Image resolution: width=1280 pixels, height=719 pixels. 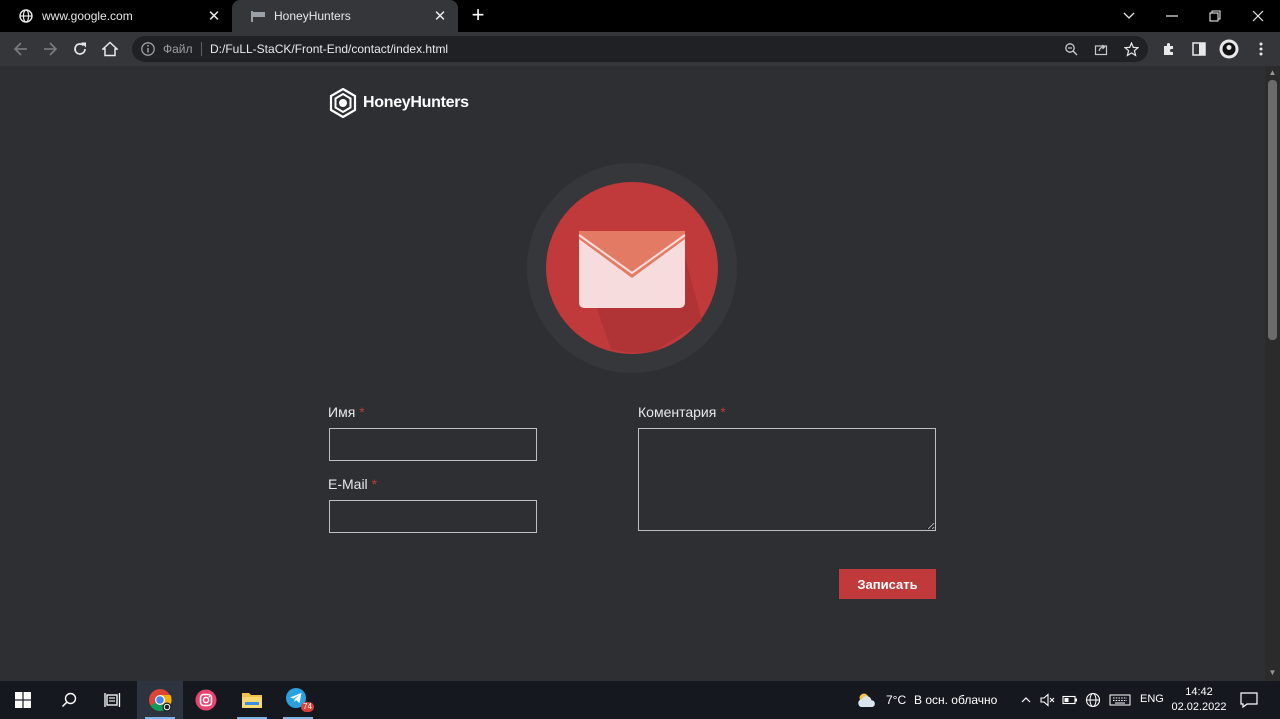 What do you see at coordinates (1026, 700) in the screenshot?
I see `tray-chevron-icon` at bounding box center [1026, 700].